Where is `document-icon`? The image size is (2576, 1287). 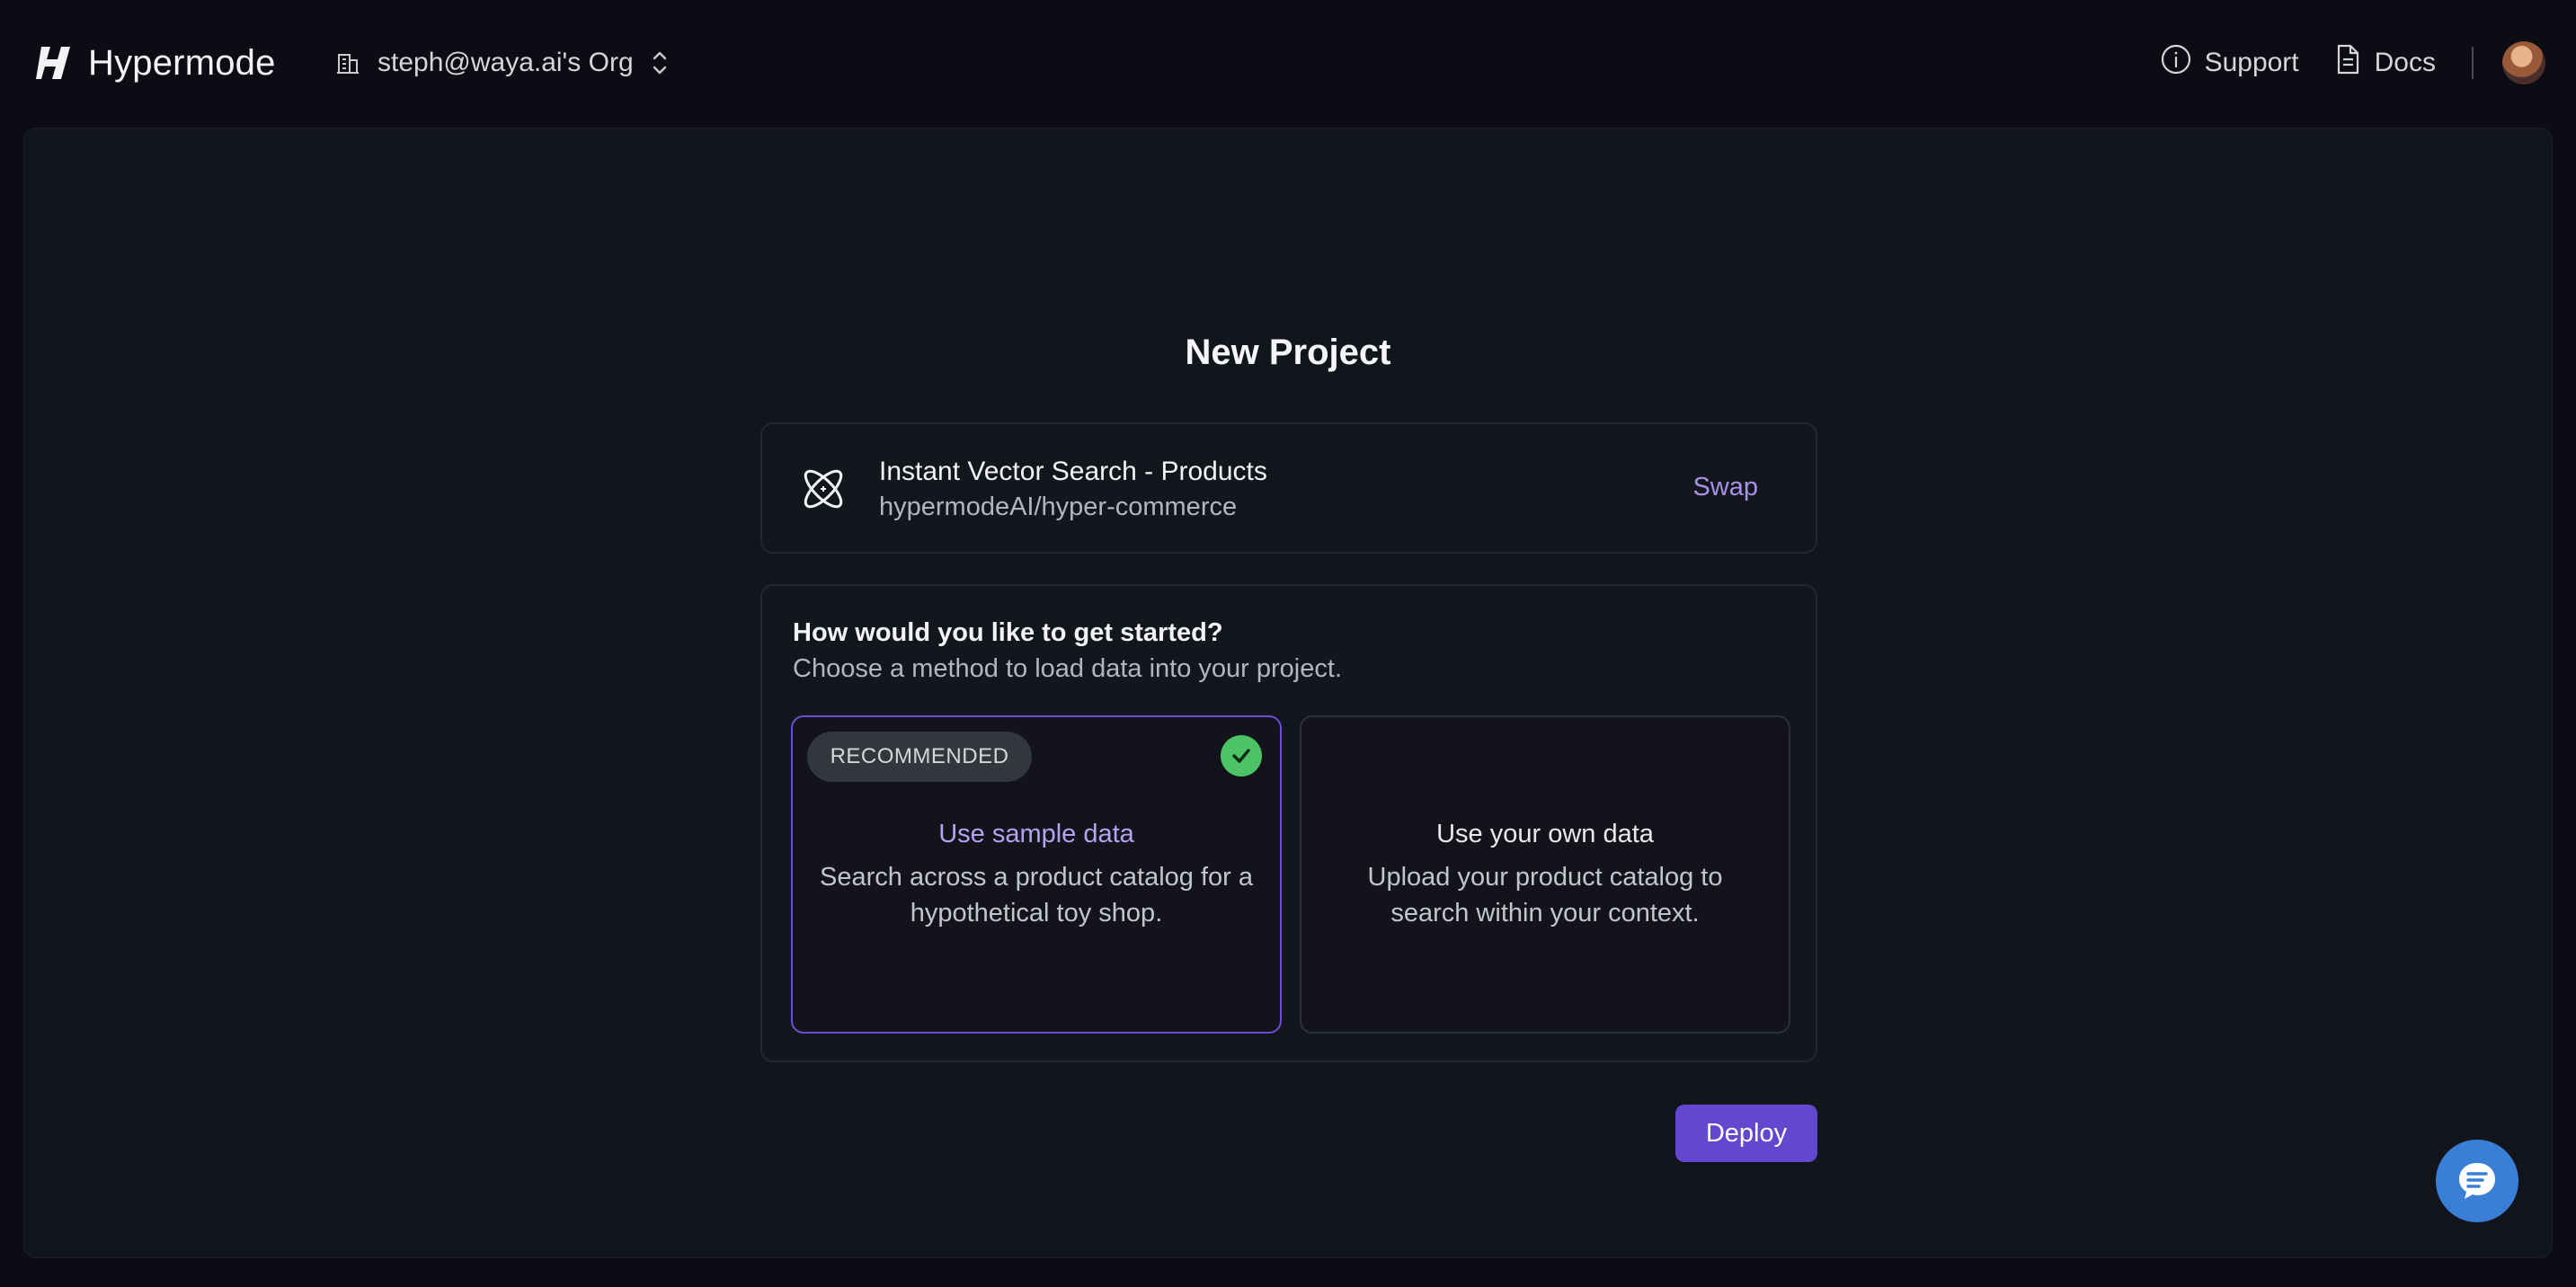
document-icon is located at coordinates (2347, 63).